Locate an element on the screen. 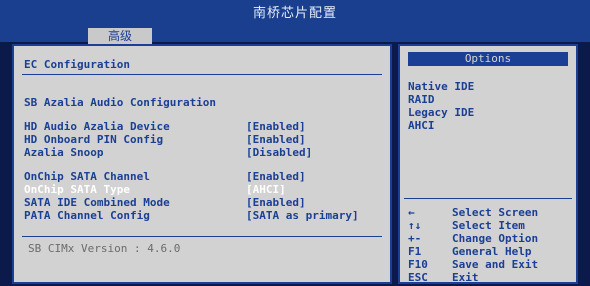  help-text: Select Item is located at coordinates (488, 225).